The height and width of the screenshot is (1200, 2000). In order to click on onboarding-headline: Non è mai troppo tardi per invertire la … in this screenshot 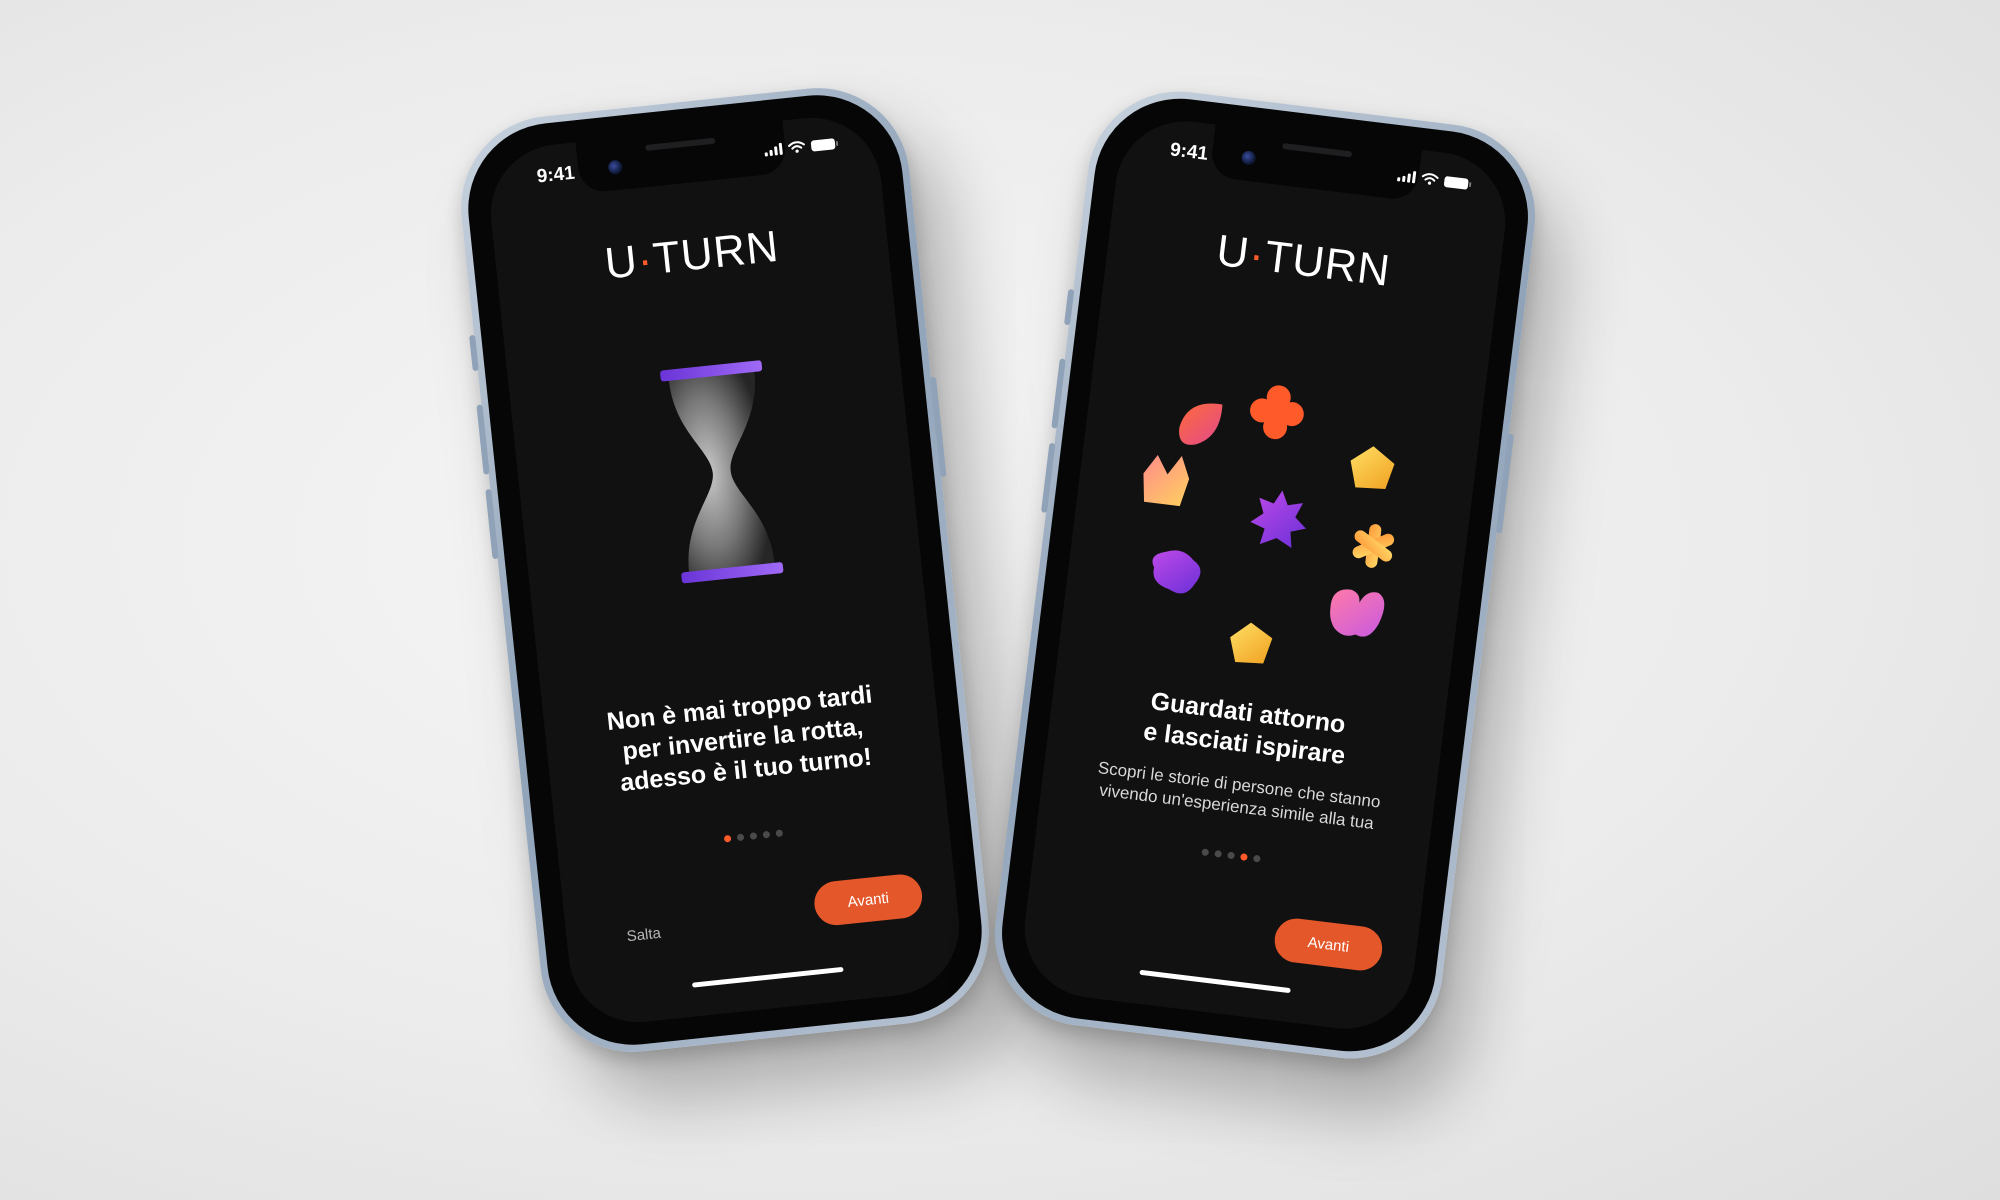, I will do `click(739, 739)`.